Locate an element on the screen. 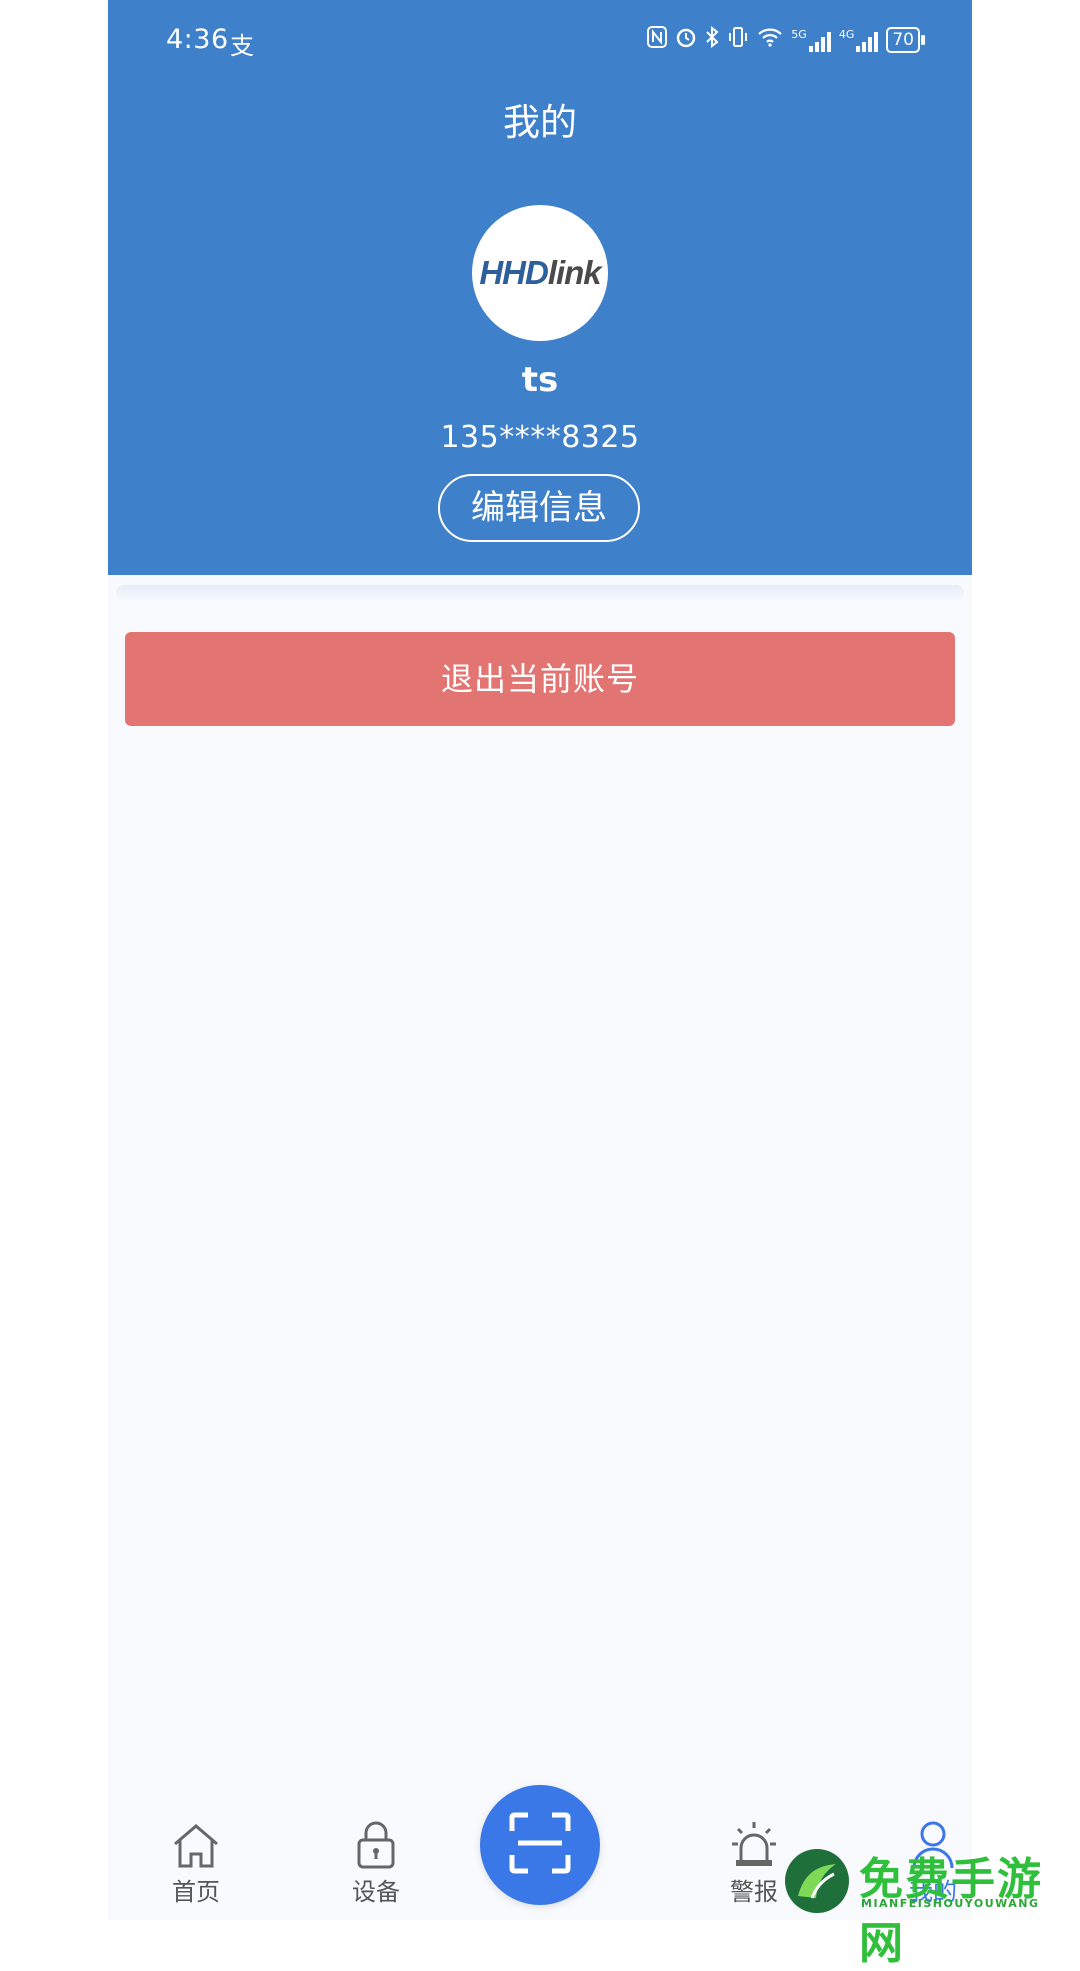  net-5g-label: 5G is located at coordinates (799, 34).